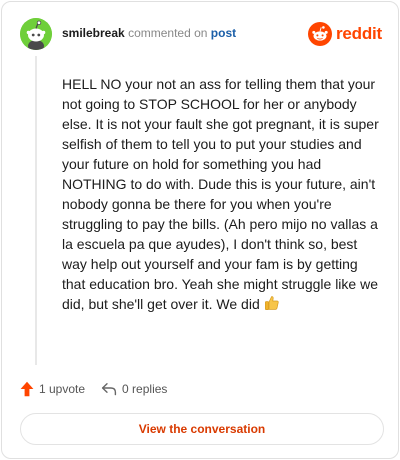  What do you see at coordinates (93, 33) in the screenshot?
I see `username-link: smilebreak` at bounding box center [93, 33].